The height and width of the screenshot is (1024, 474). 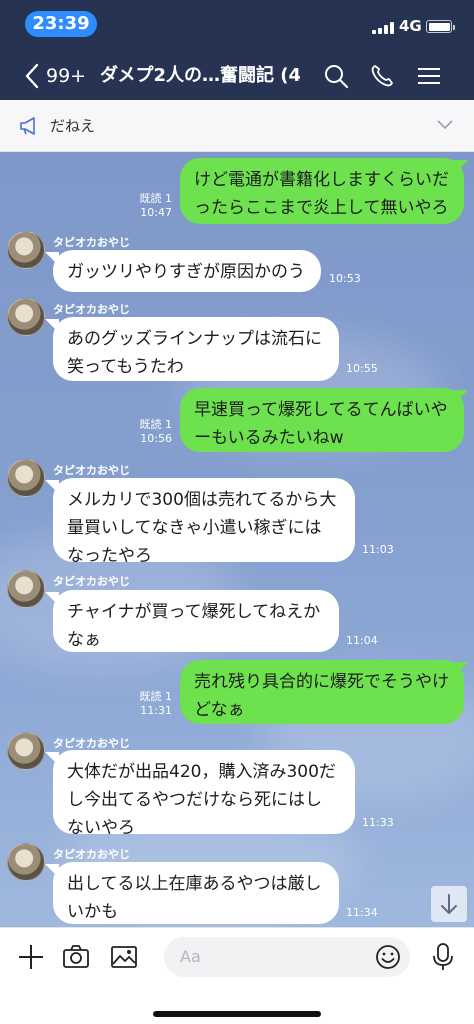 What do you see at coordinates (345, 278) in the screenshot?
I see `message-time: 10:53` at bounding box center [345, 278].